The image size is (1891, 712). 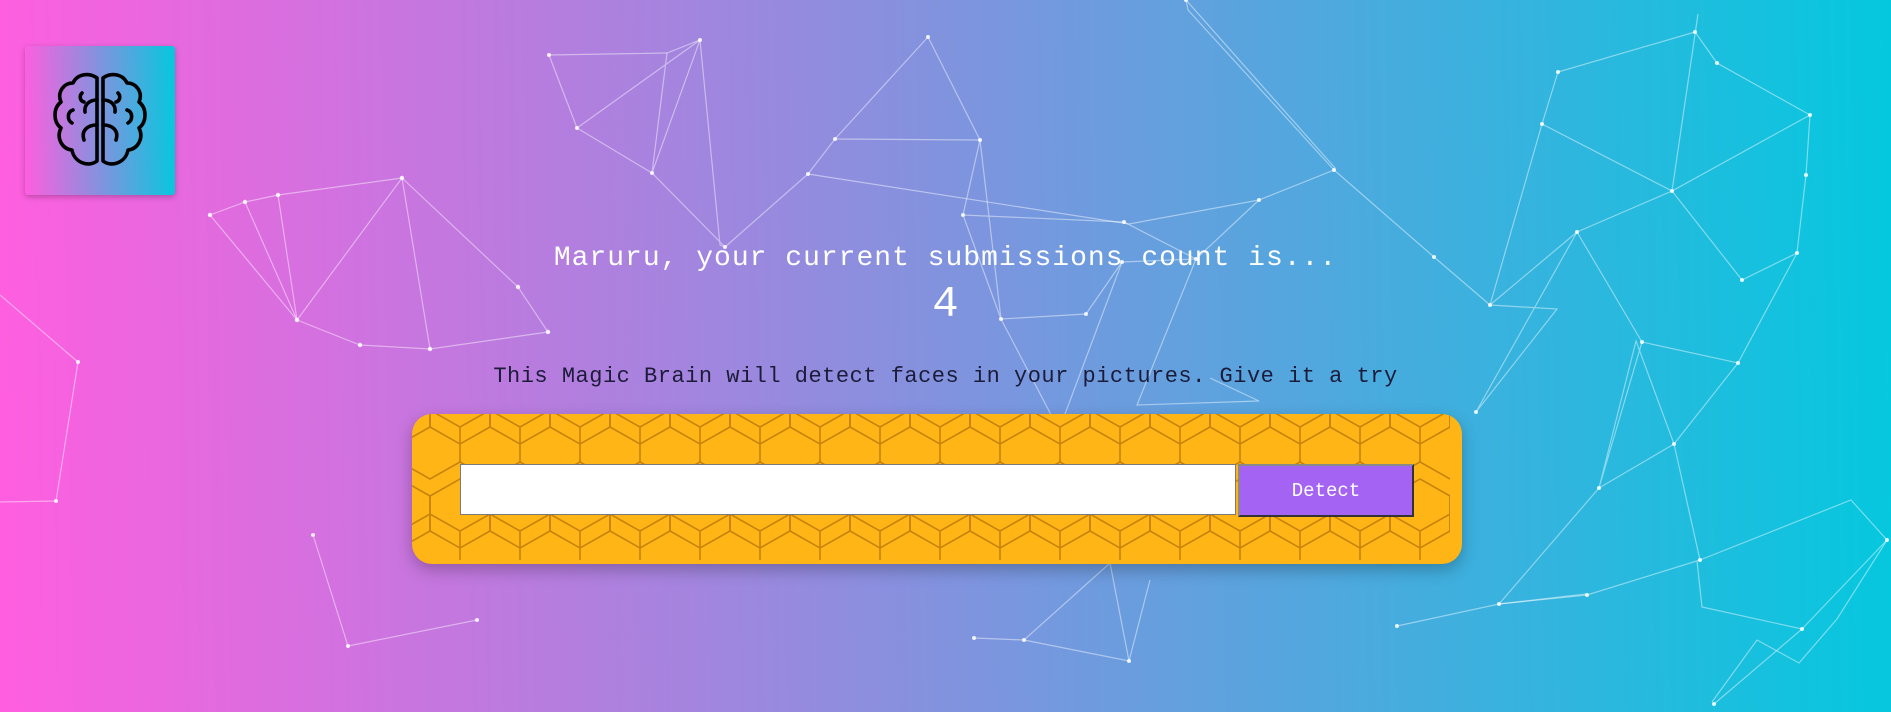 I want to click on image-url-form: Detect, so click(x=937, y=489).